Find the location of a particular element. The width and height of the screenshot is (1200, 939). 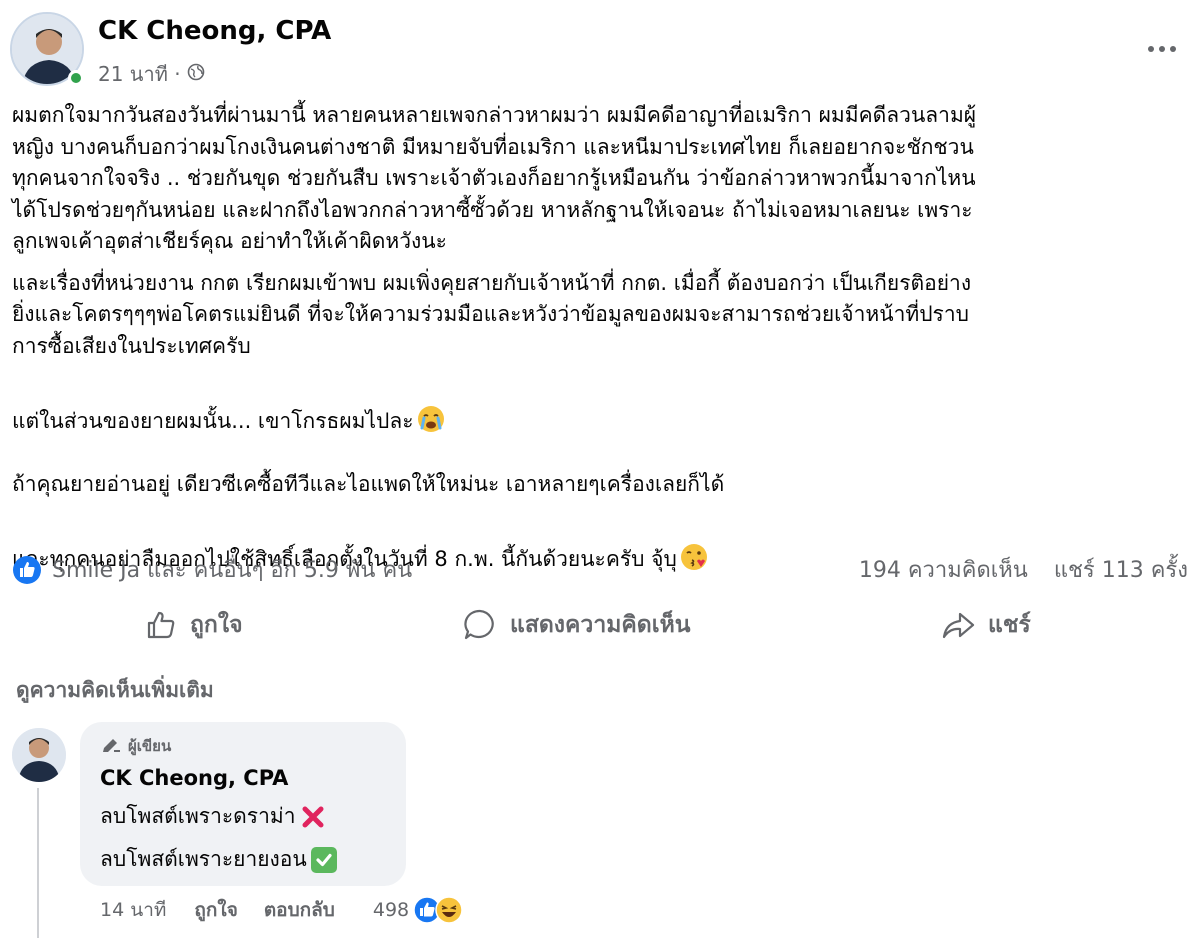

post-author-name: CK Cheong, CPA is located at coordinates (214, 31).